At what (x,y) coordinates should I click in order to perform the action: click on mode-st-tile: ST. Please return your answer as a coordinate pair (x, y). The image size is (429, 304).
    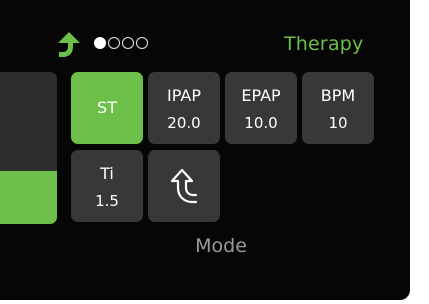
    Looking at the image, I should click on (107, 108).